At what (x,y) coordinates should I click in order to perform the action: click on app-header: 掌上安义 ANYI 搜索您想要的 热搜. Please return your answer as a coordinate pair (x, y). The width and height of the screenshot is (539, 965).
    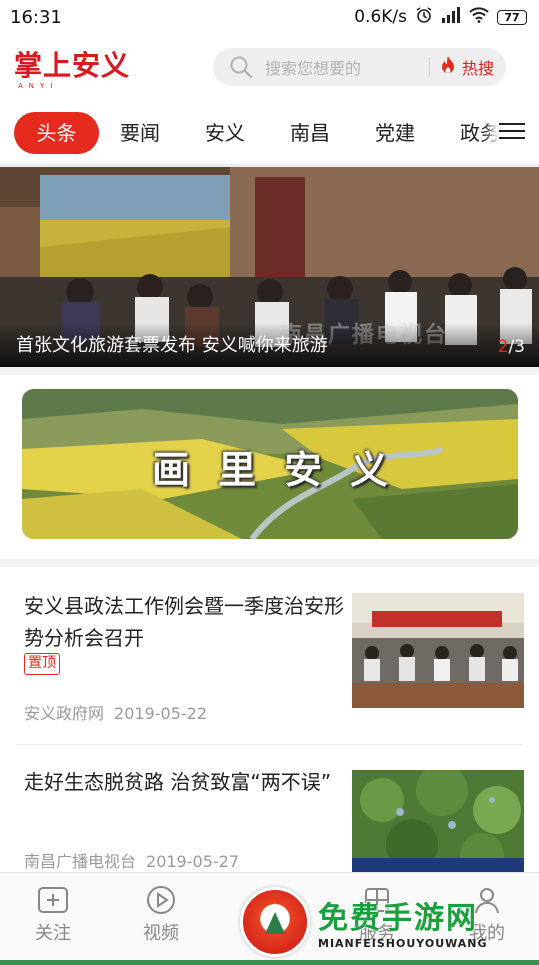
    Looking at the image, I should click on (269, 68).